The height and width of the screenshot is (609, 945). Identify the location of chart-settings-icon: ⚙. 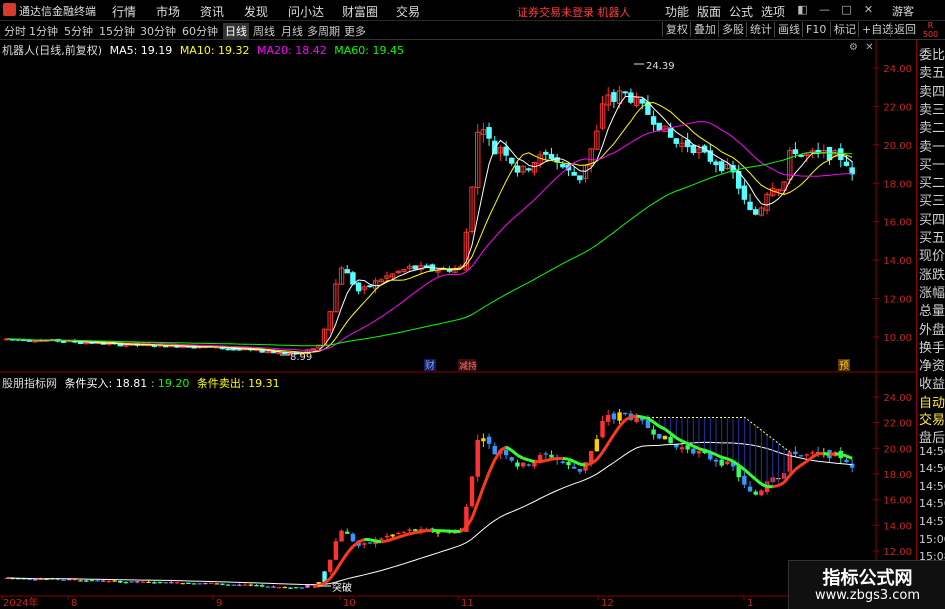
(853, 47).